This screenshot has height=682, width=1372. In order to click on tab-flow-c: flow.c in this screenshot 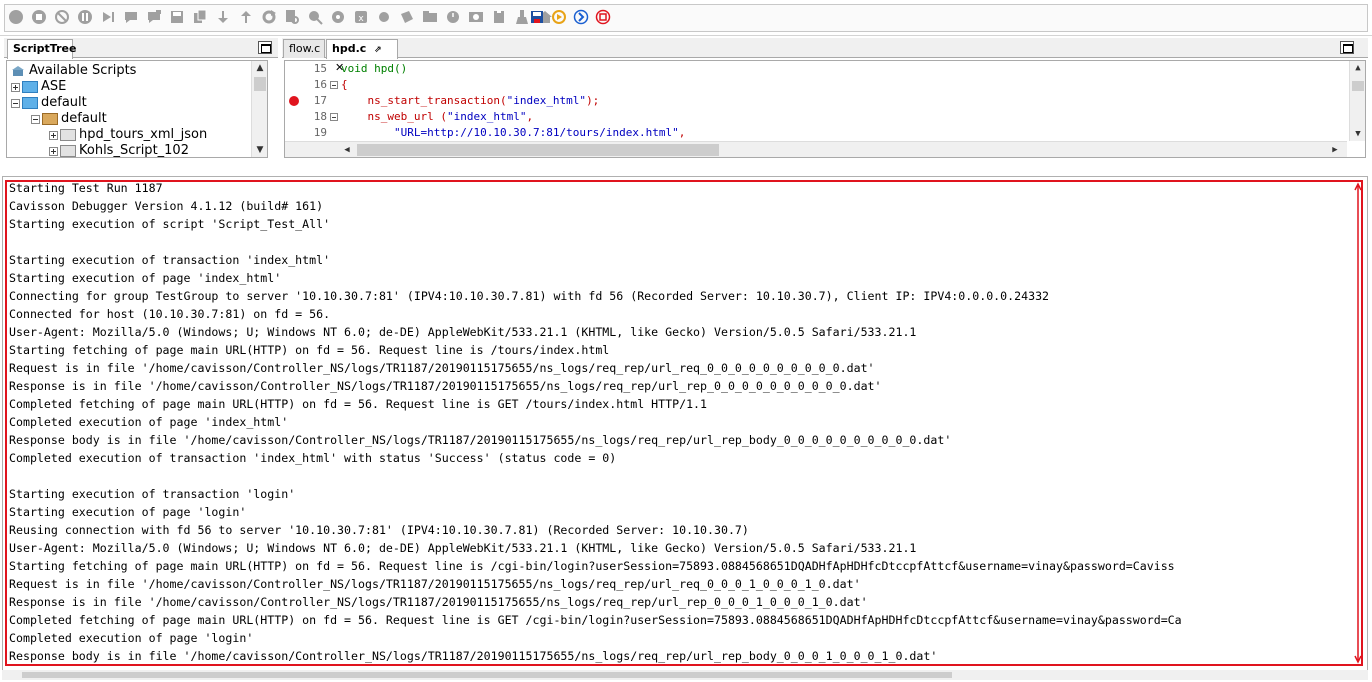, I will do `click(304, 48)`.